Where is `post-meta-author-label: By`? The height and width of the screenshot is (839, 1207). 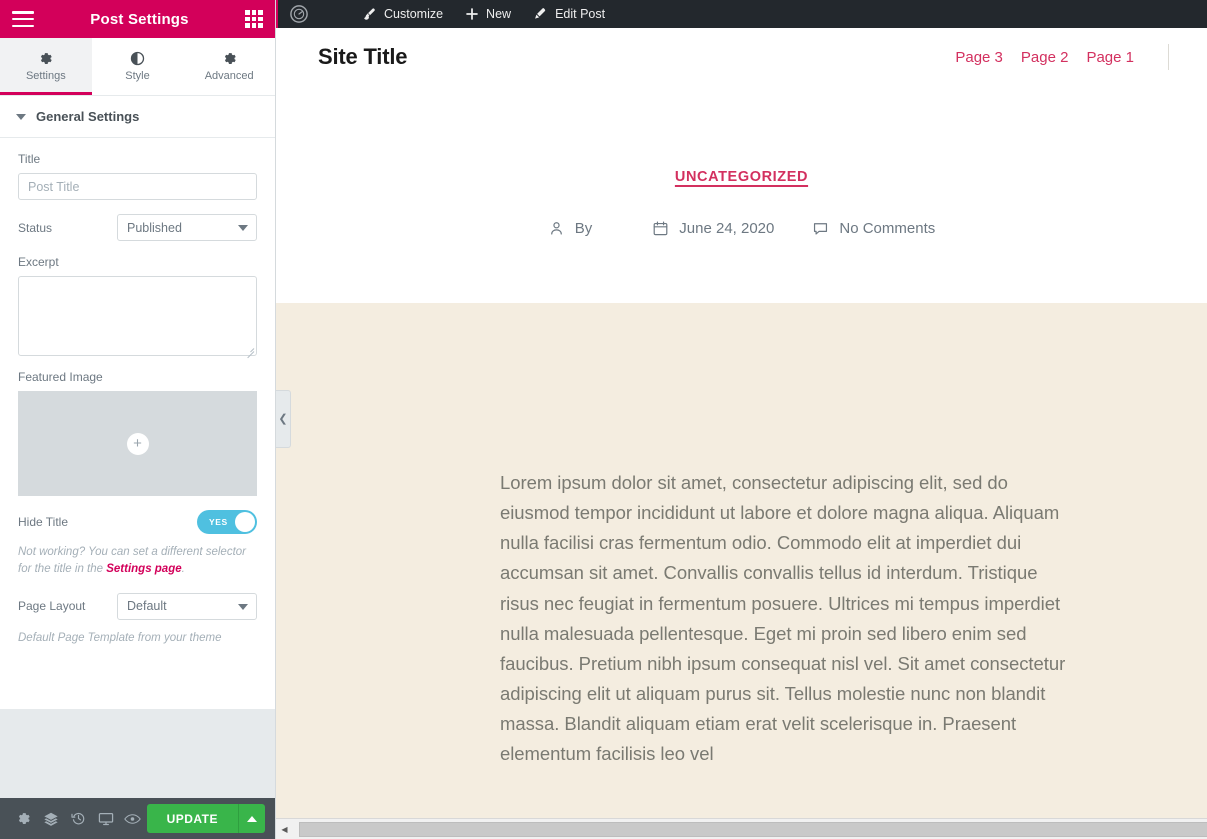
post-meta-author-label: By is located at coordinates (583, 228).